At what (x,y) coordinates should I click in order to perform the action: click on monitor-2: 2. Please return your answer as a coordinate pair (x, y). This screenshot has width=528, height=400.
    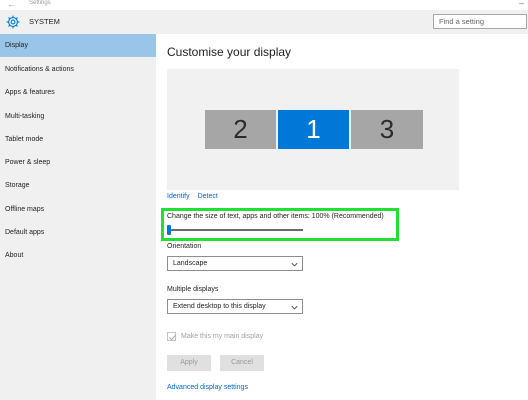
    Looking at the image, I should click on (240, 129).